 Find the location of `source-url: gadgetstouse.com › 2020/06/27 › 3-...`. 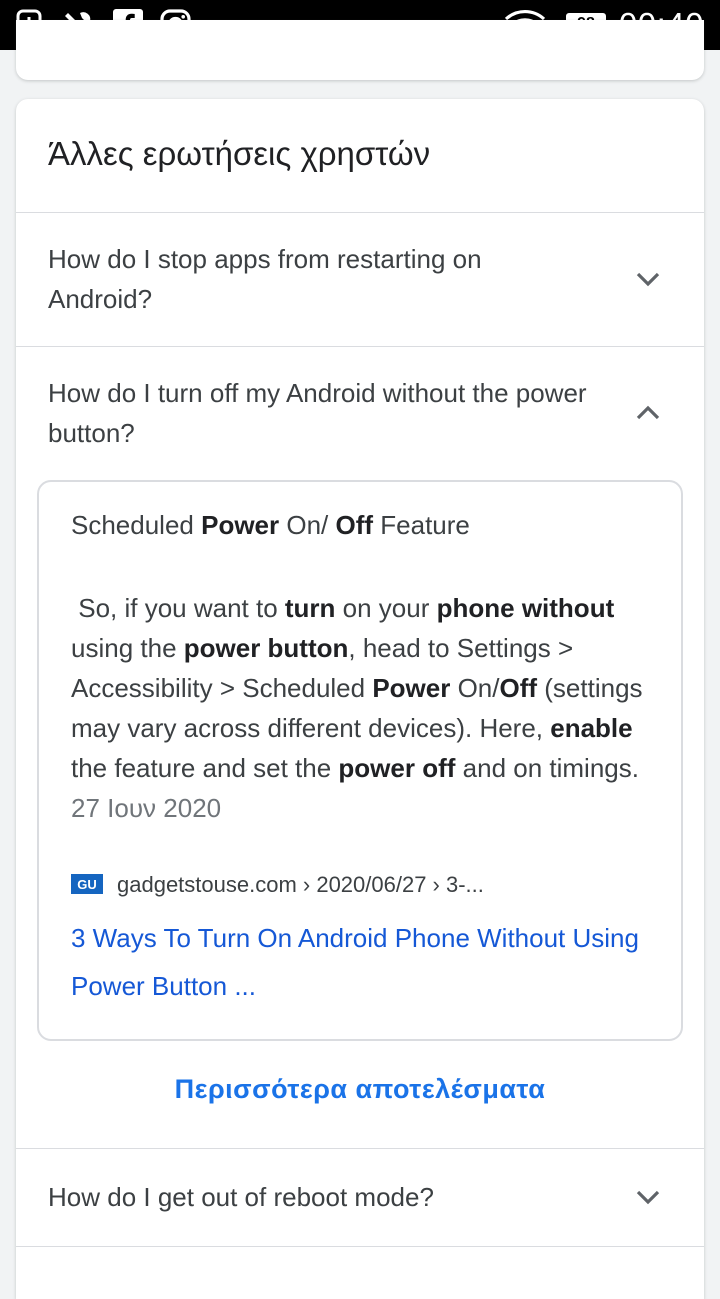

source-url: gadgetstouse.com › 2020/06/27 › 3-... is located at coordinates (300, 884).